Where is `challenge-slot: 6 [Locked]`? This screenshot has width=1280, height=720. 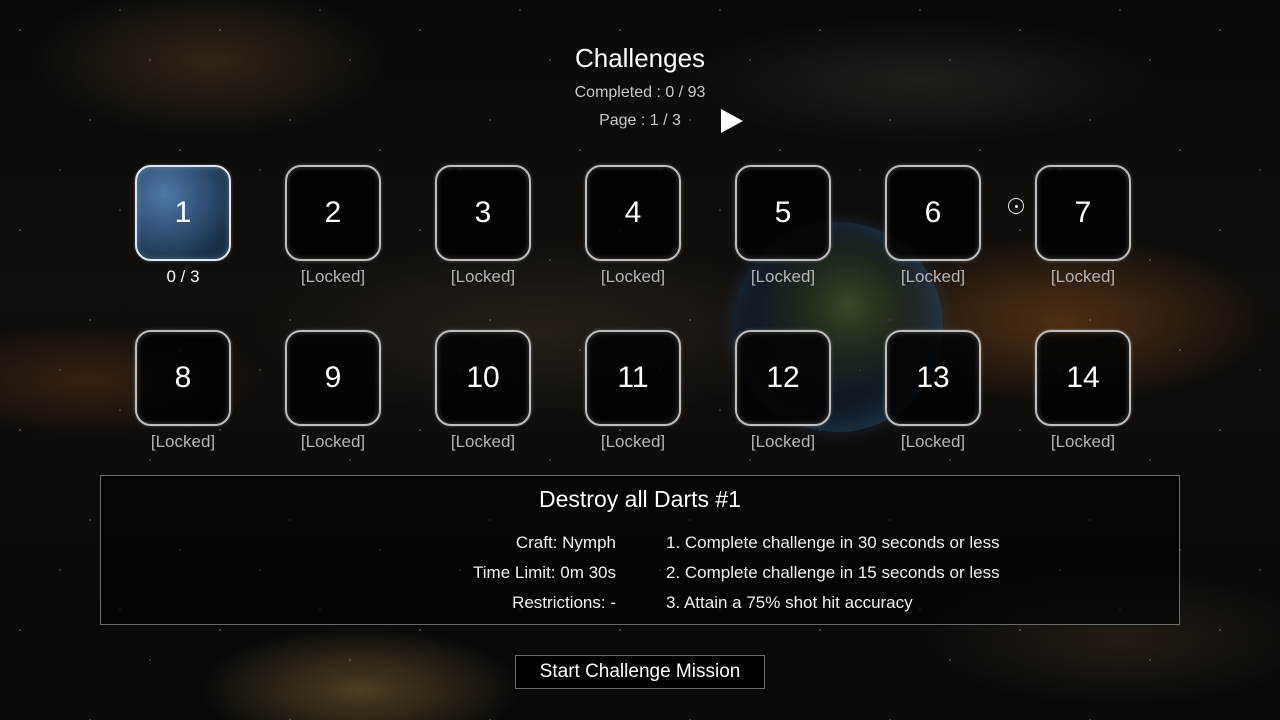
challenge-slot: 6 [Locked] is located at coordinates (933, 226).